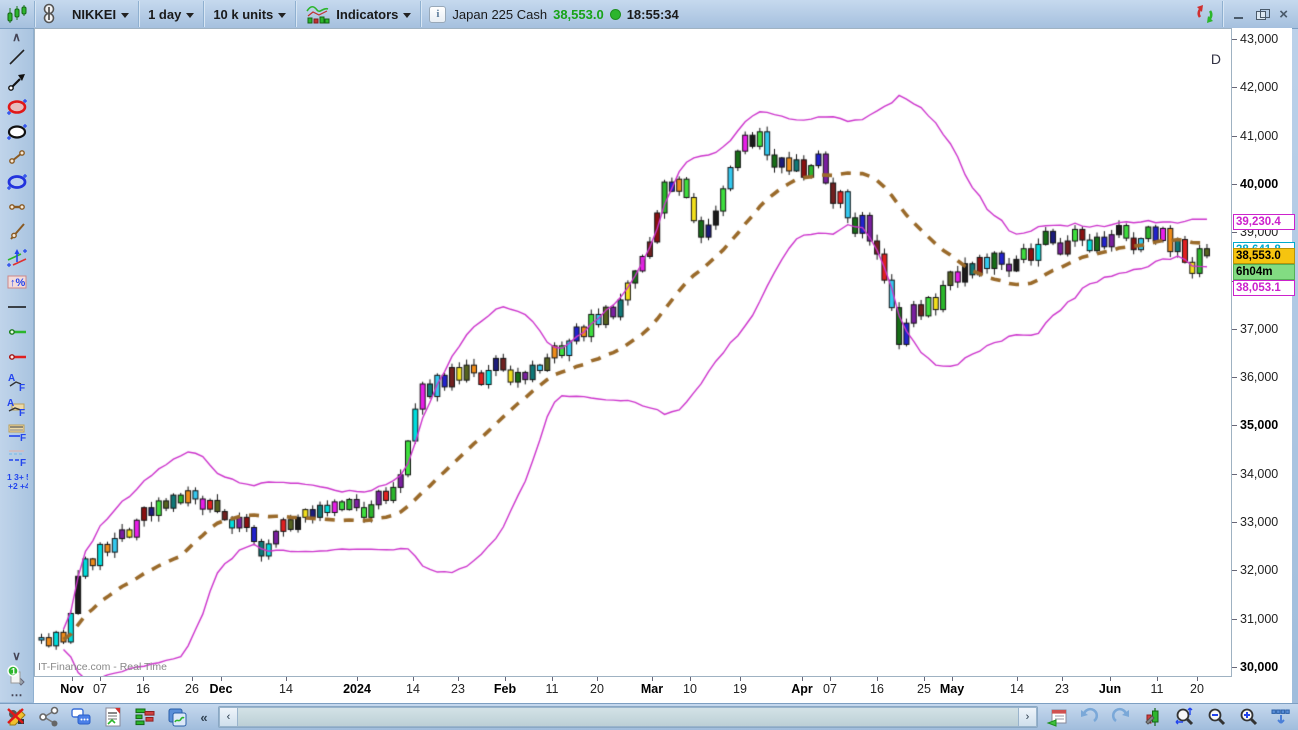 Image resolution: width=1298 pixels, height=730 pixels. Describe the element at coordinates (652, 689) in the screenshot. I see `date-tick-label: Mar` at that location.